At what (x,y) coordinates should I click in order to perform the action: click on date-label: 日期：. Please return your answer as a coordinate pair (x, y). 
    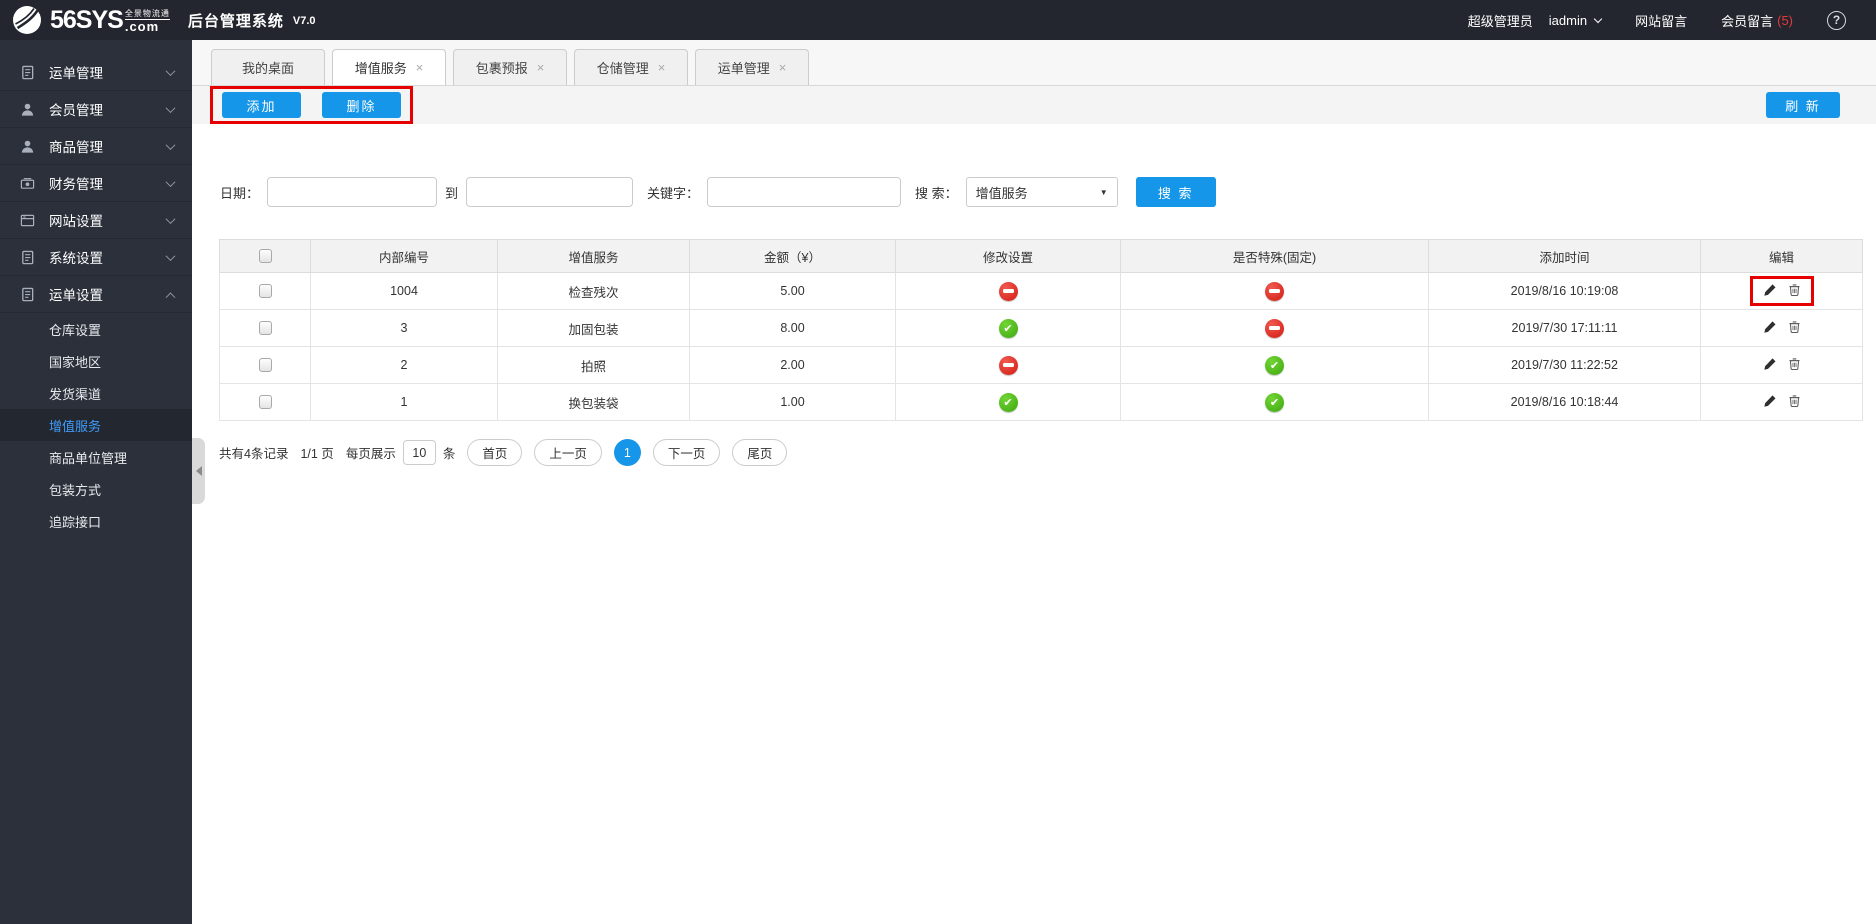
    Looking at the image, I should click on (240, 193).